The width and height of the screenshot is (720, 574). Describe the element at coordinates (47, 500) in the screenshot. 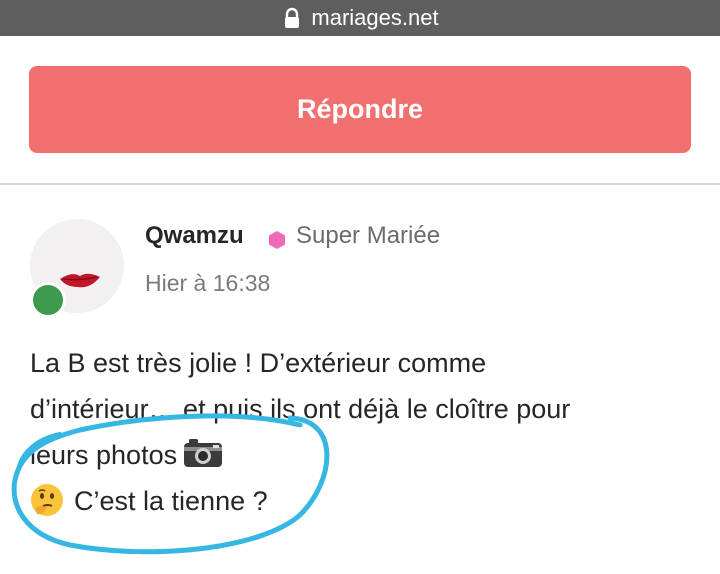

I see `thinking-face-emoji` at that location.